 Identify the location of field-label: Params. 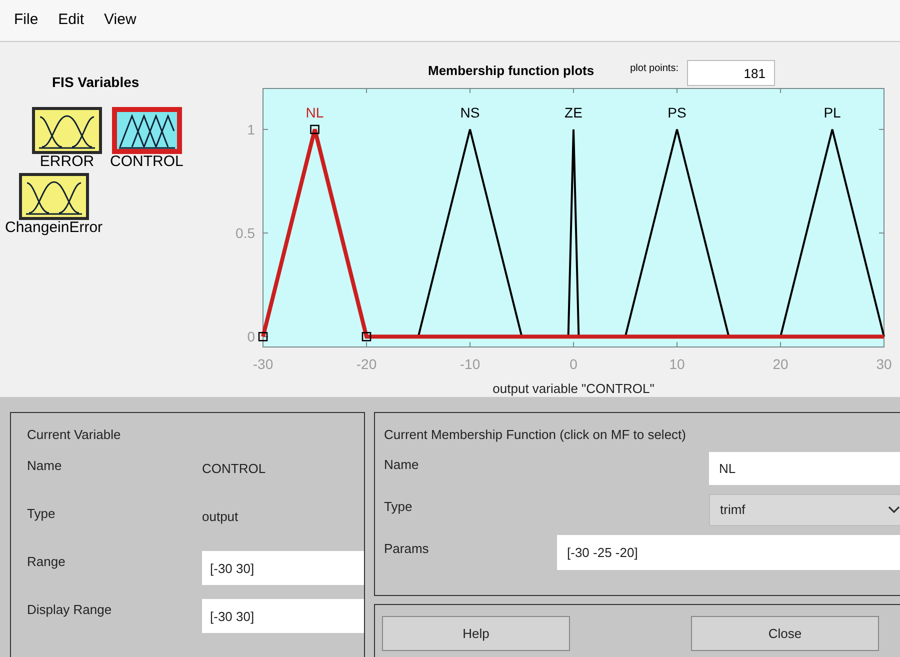
(407, 549).